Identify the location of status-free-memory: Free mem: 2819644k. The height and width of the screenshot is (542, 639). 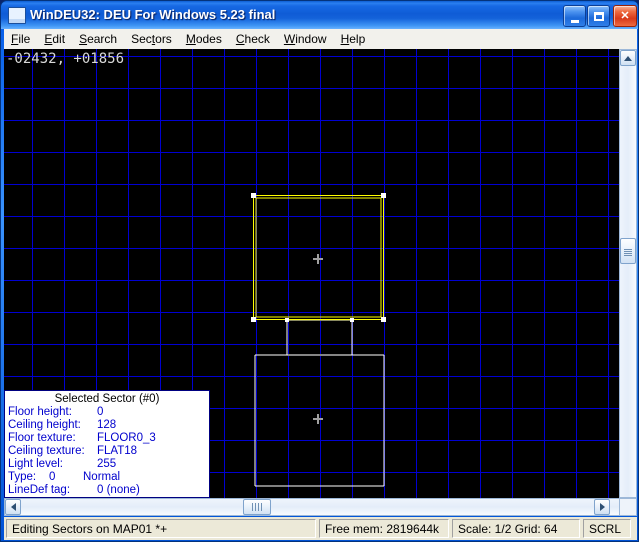
(384, 528).